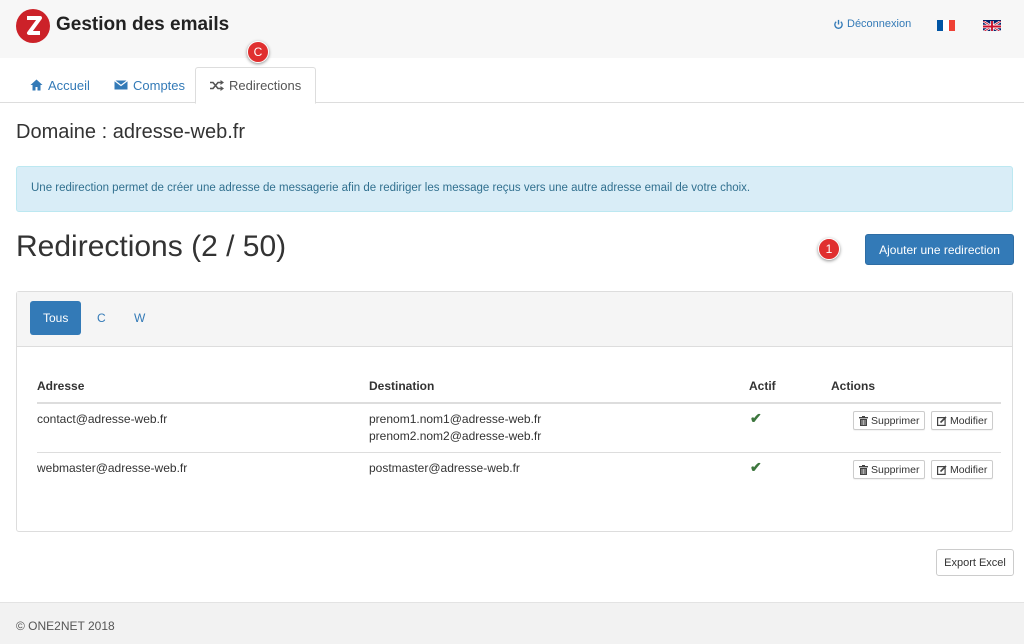 The width and height of the screenshot is (1024, 644). I want to click on column-header-active: Actif, so click(762, 386).